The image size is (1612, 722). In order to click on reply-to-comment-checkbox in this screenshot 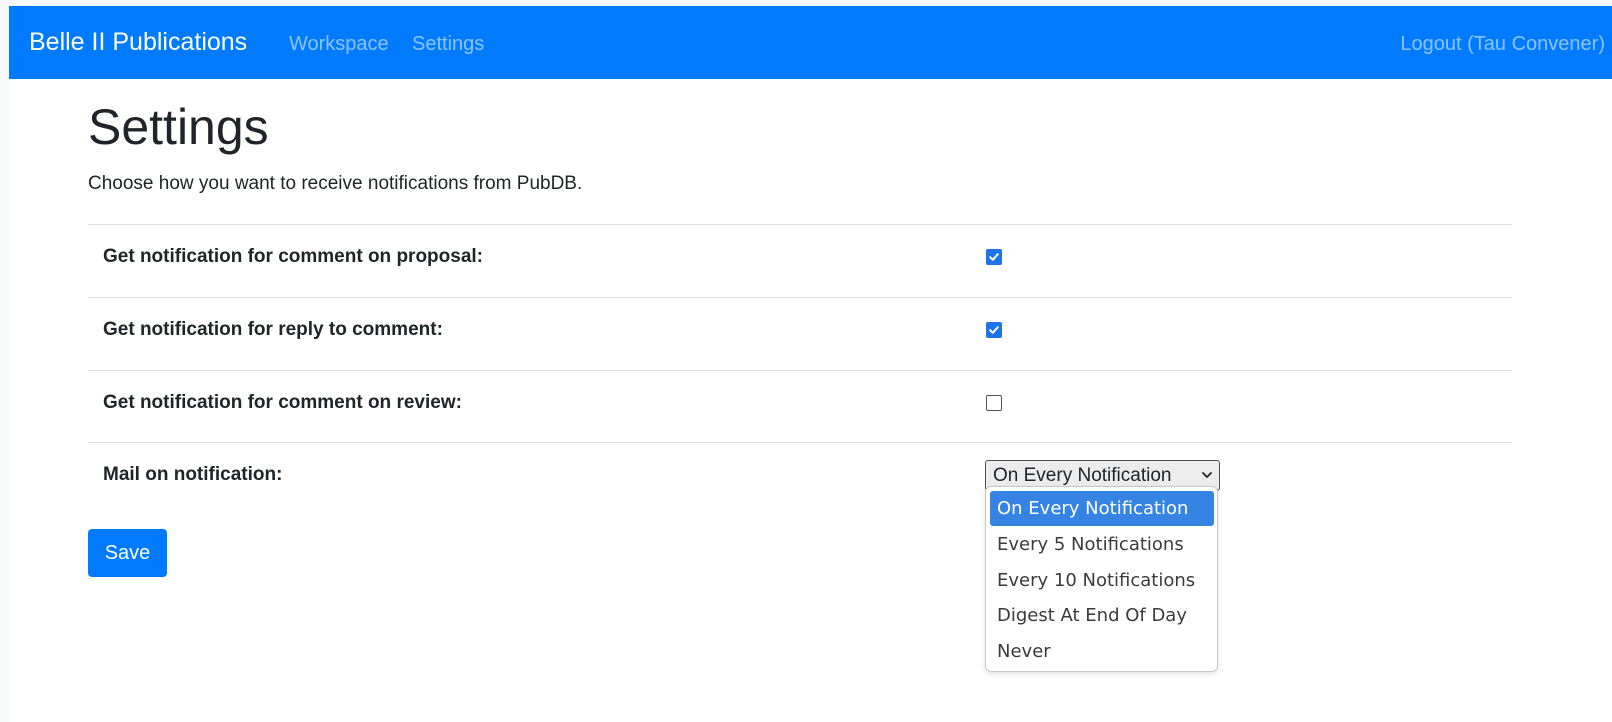, I will do `click(994, 330)`.